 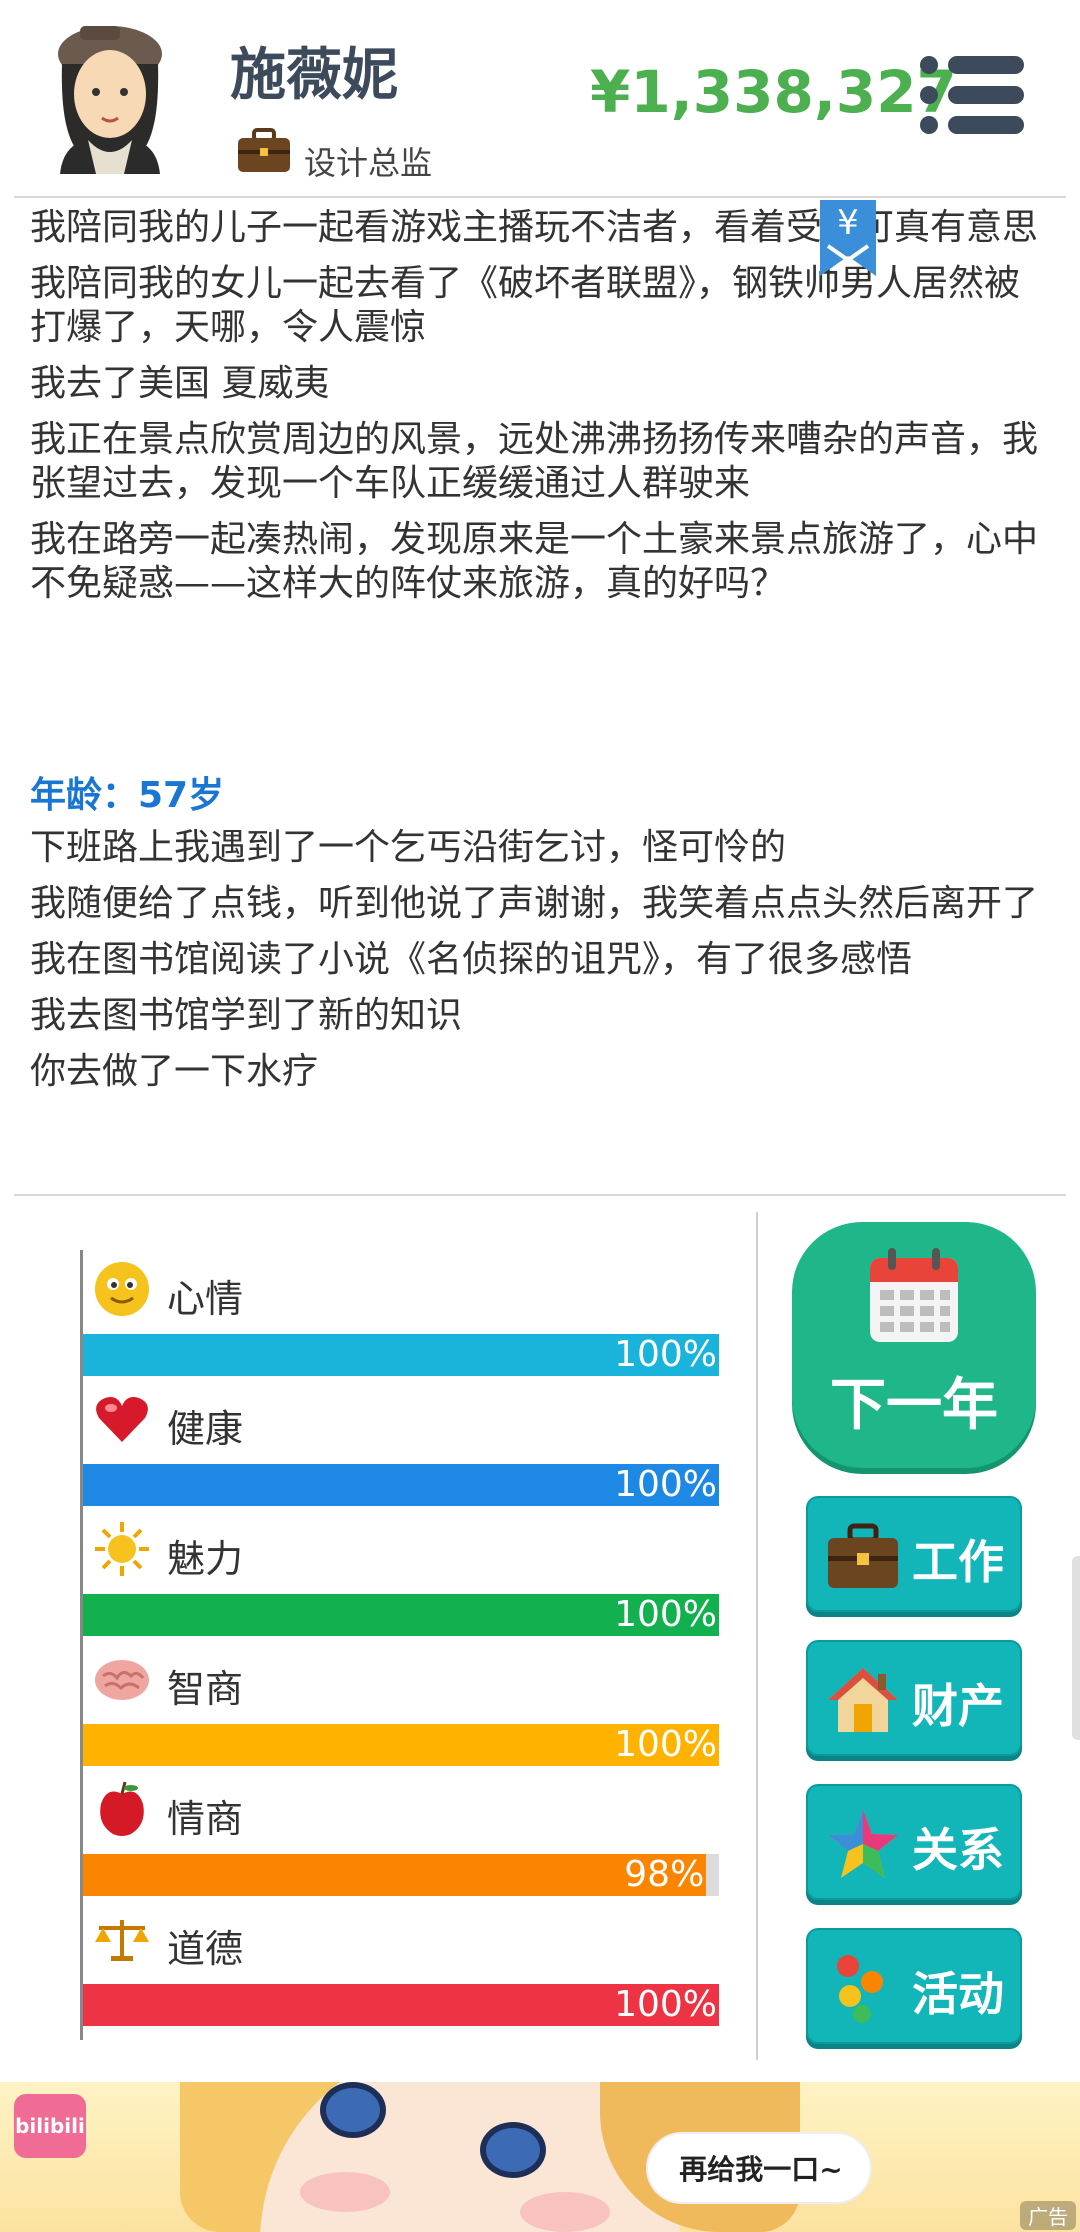 What do you see at coordinates (1076, 1648) in the screenshot?
I see `edge-handle` at bounding box center [1076, 1648].